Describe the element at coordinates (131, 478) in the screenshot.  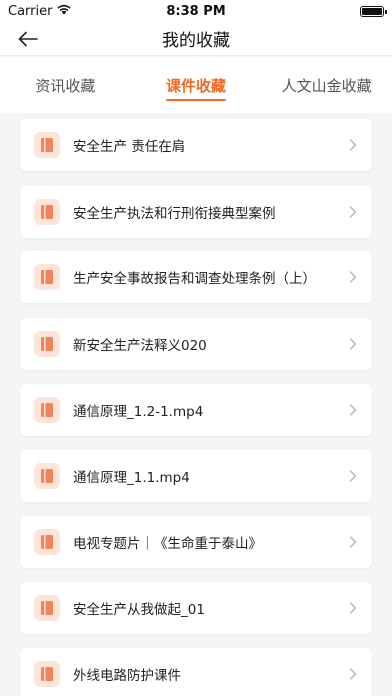
I see `item-title: 通信原理_1.1.mp4` at that location.